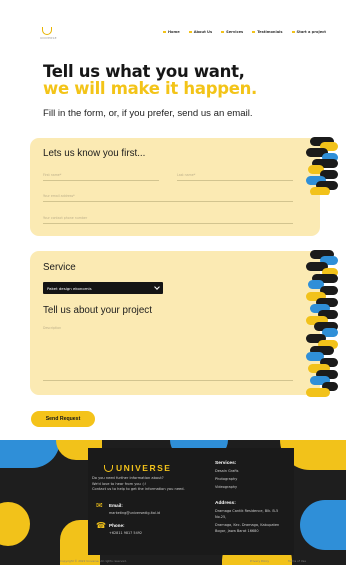  What do you see at coordinates (237, 531) in the screenshot?
I see `footer-address-line: Bogor, Jawa Barat 16680` at bounding box center [237, 531].